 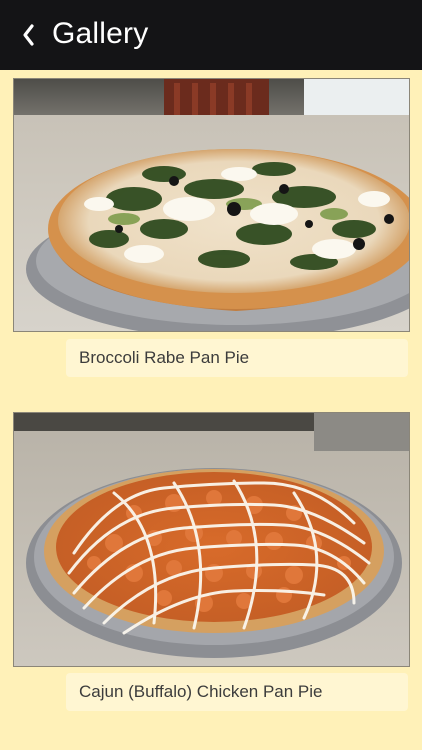 What do you see at coordinates (237, 358) in the screenshot?
I see `gallery-item-caption: Broccoli Rabe Pan Pie` at bounding box center [237, 358].